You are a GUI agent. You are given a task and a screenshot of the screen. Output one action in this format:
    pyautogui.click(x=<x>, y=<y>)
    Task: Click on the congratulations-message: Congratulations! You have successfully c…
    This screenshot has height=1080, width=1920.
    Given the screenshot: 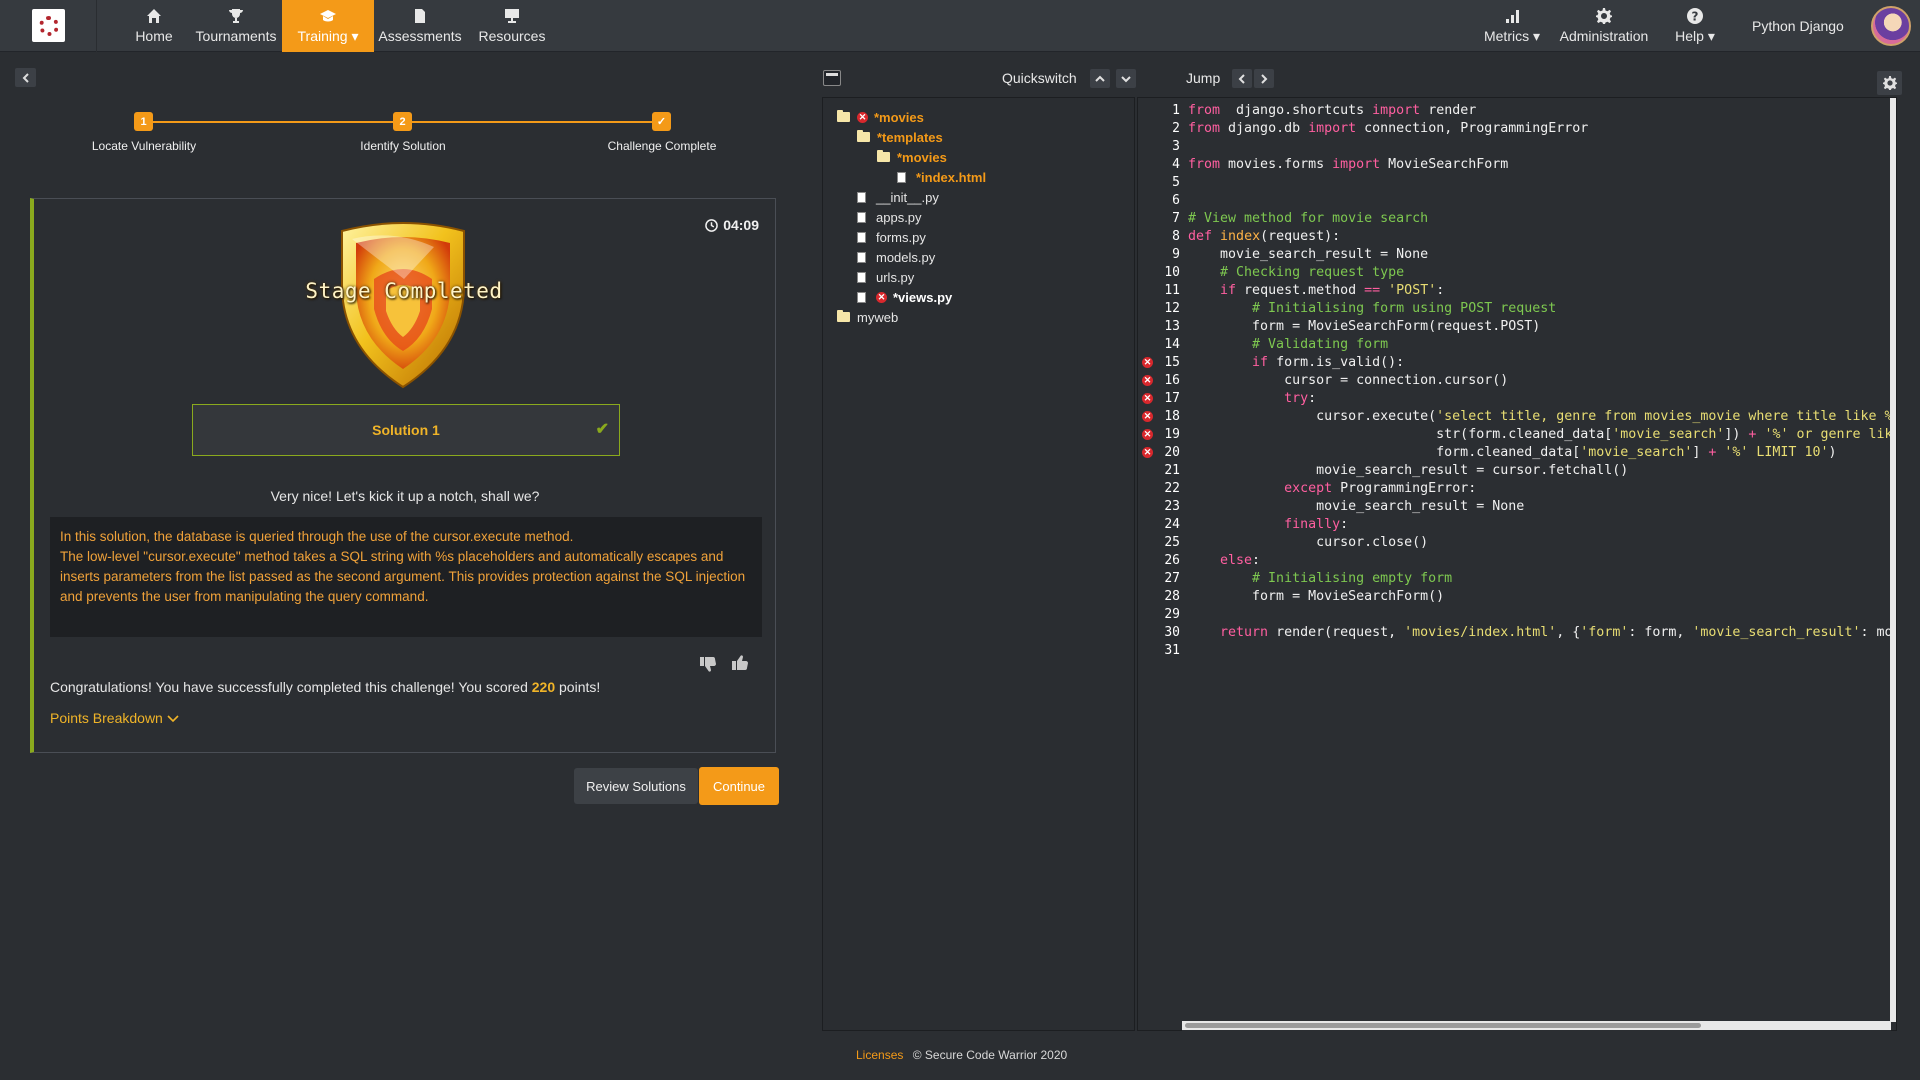 What is the action you would take?
    pyautogui.click(x=325, y=687)
    